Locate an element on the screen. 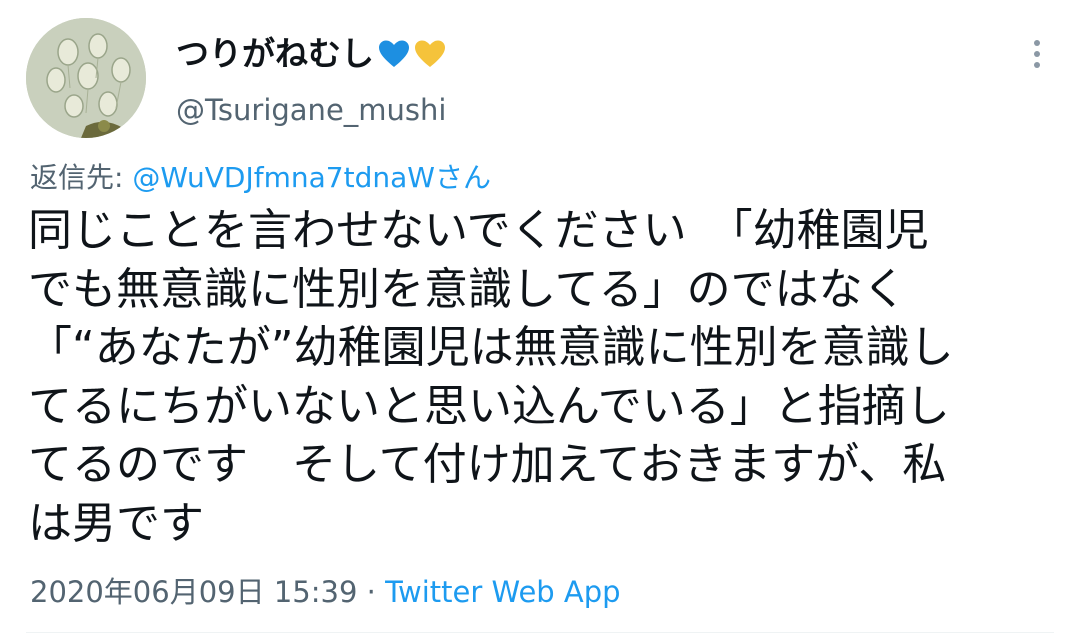 The image size is (1080, 642). tweet-text-line: でも無意識に性別を意識してる」のではなく is located at coordinates (467, 289).